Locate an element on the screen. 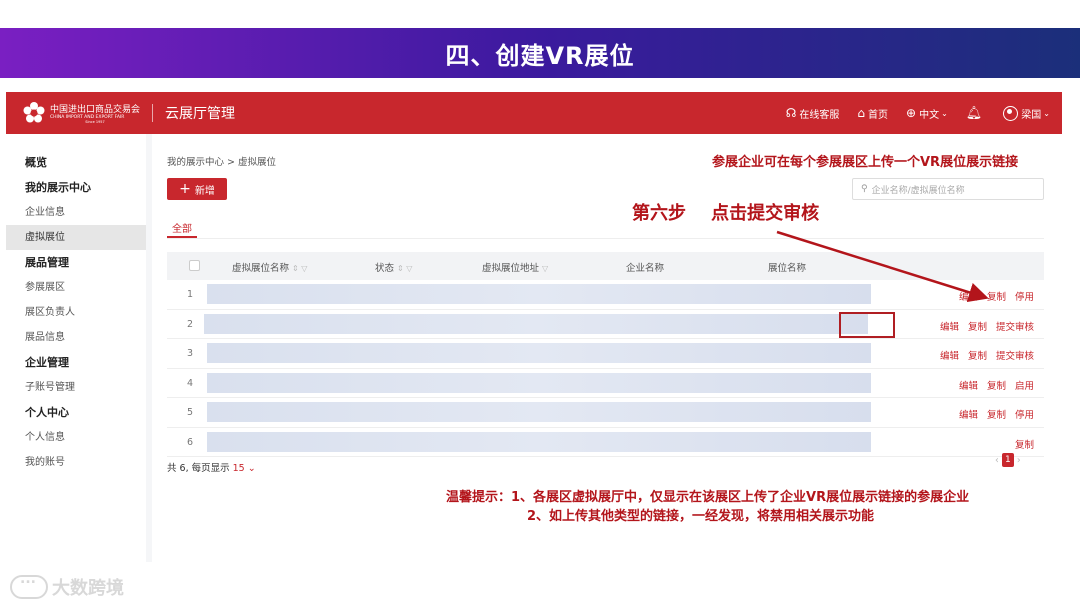  annotation-step: 第六步 点击提交审核 is located at coordinates (726, 213).